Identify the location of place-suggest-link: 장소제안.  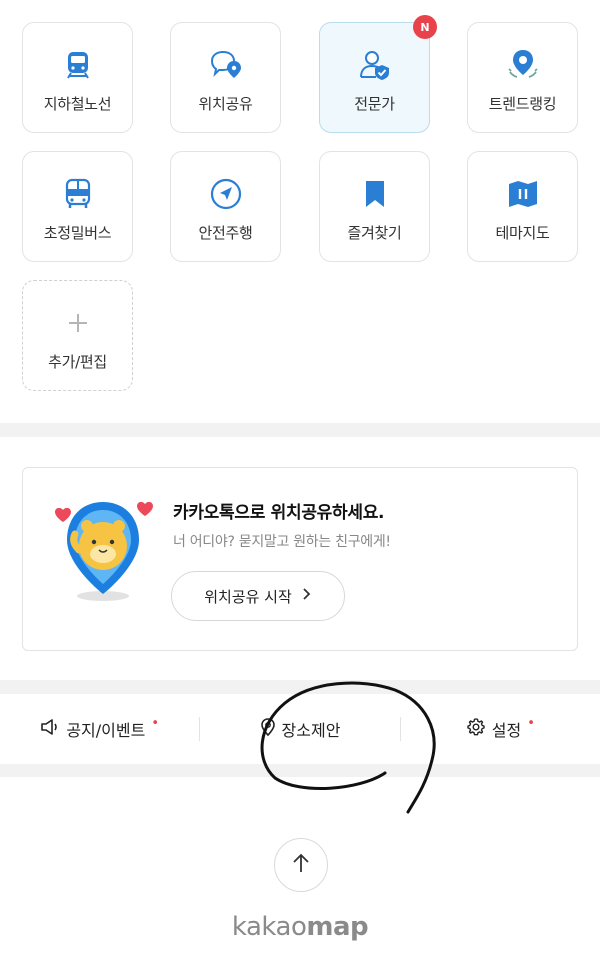
(299, 729).